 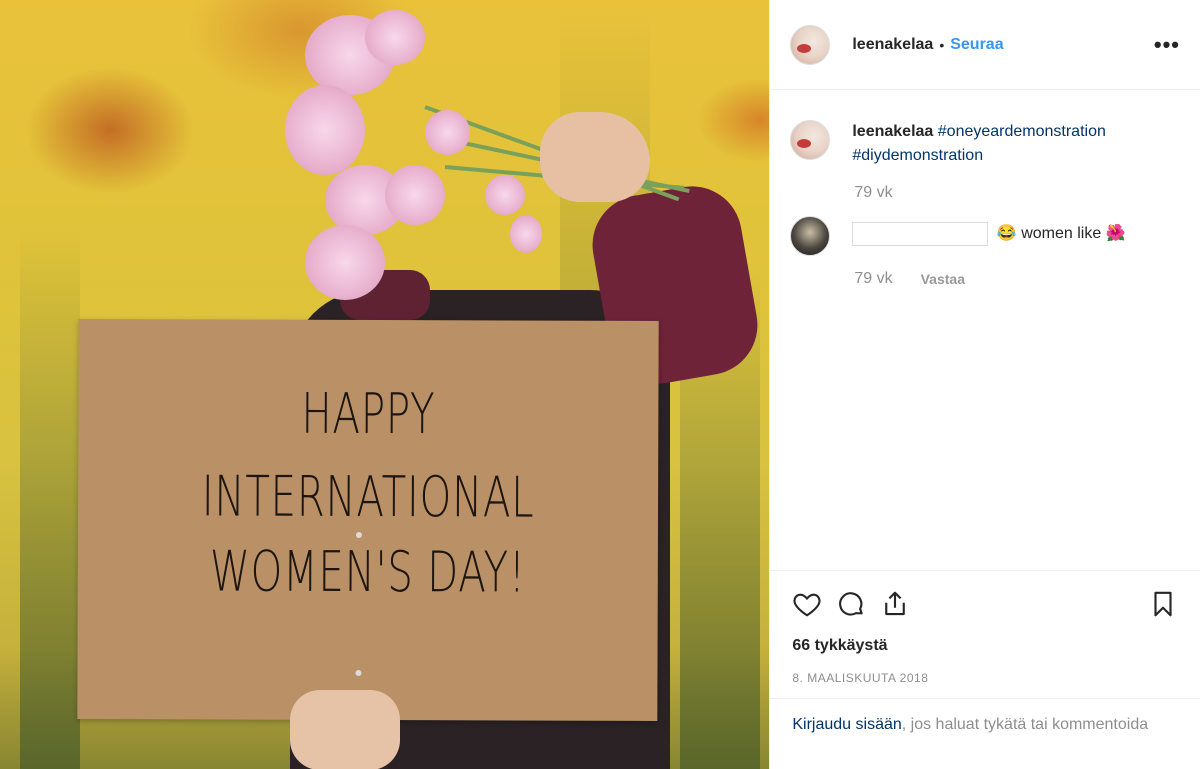 I want to click on likes-count: 66 tykkäystä, so click(x=985, y=646).